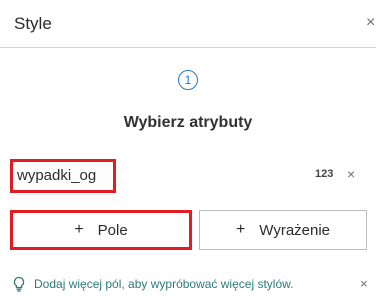 This screenshot has height=297, width=376. What do you see at coordinates (324, 174) in the screenshot?
I see `numeric-type-icon: 123` at bounding box center [324, 174].